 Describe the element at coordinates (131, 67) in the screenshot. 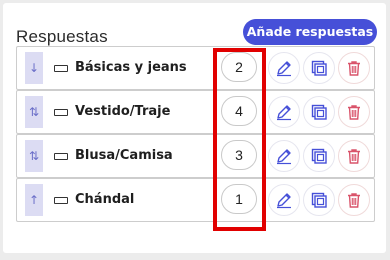

I see `answer-label: Básicas y jeans` at that location.